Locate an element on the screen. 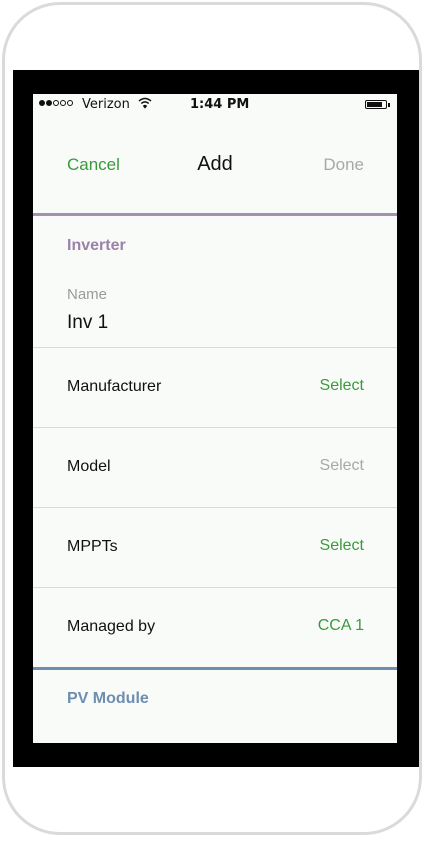 The image size is (428, 841). signal-dots-icon is located at coordinates (56, 103).